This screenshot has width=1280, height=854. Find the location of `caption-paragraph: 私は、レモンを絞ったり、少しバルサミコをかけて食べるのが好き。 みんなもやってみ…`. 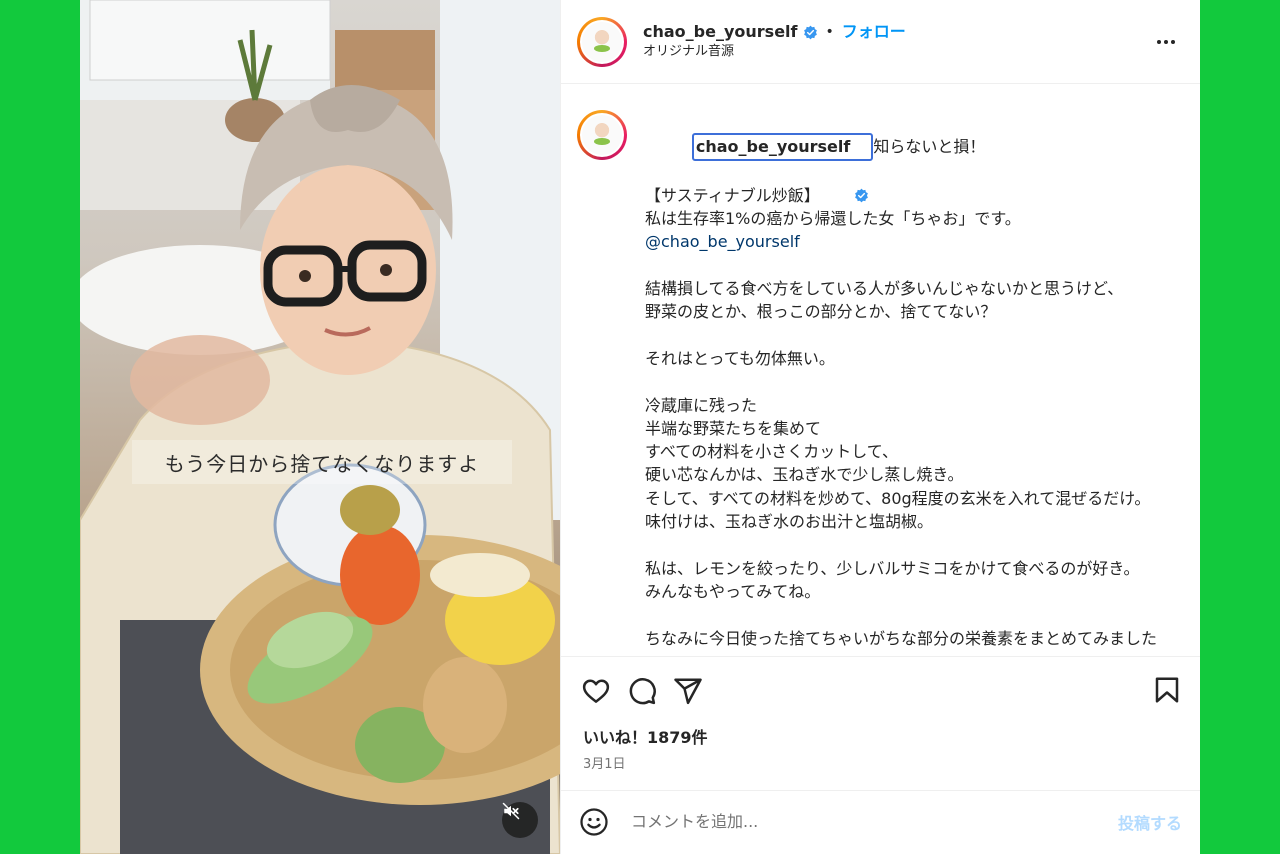

caption-paragraph: 私は、レモンを絞ったり、少しバルサミコをかけて食べるのが好き。 みんなもやってみ… is located at coordinates (892, 579).